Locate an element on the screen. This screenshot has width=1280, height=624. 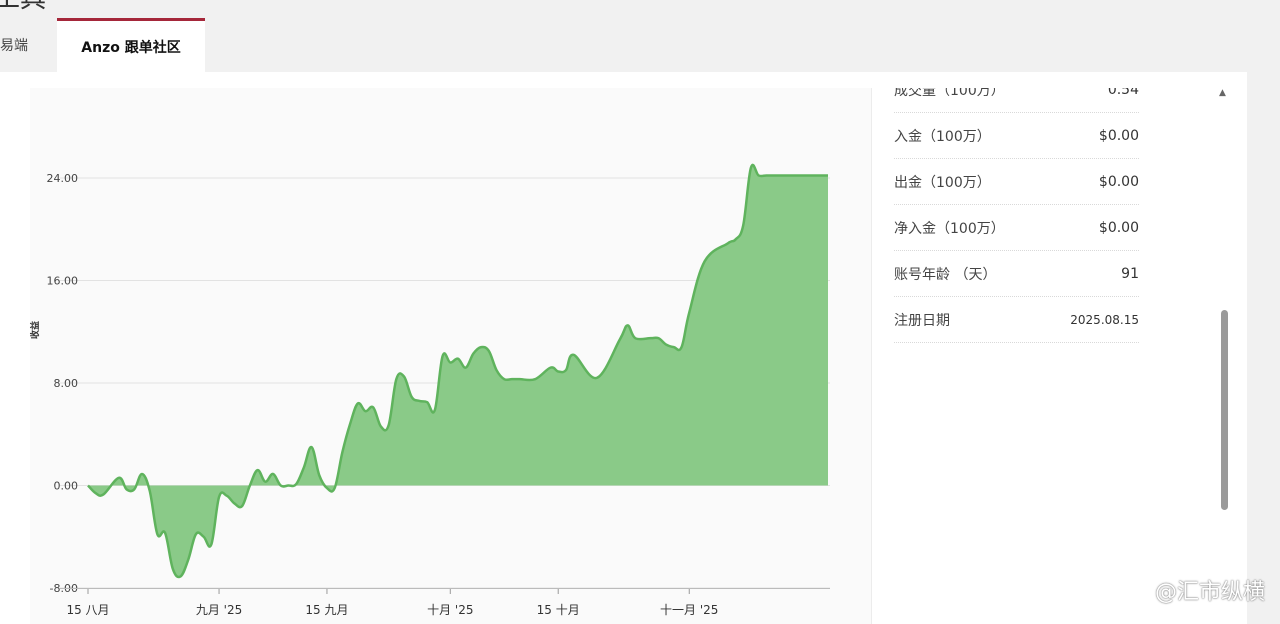
y-tick-label: 16.00 is located at coordinates (63, 281).